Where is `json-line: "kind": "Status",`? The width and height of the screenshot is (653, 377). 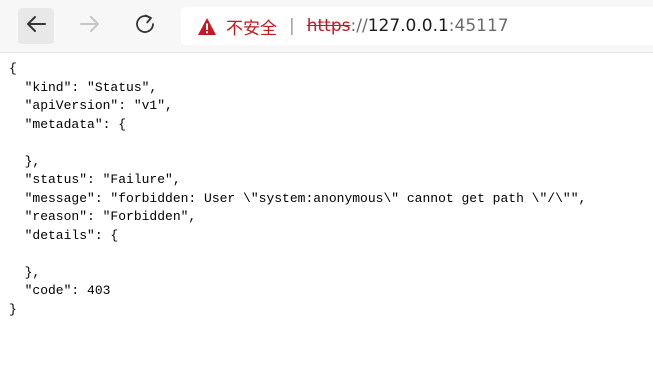
json-line: "kind": "Status", is located at coordinates (83, 87).